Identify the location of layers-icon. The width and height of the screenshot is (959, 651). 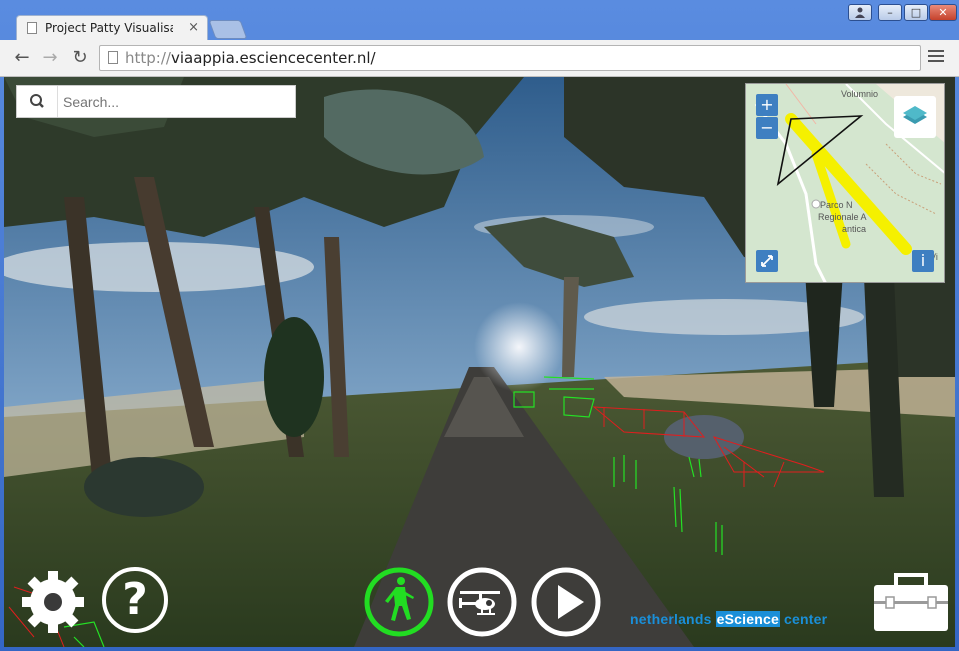
(915, 115).